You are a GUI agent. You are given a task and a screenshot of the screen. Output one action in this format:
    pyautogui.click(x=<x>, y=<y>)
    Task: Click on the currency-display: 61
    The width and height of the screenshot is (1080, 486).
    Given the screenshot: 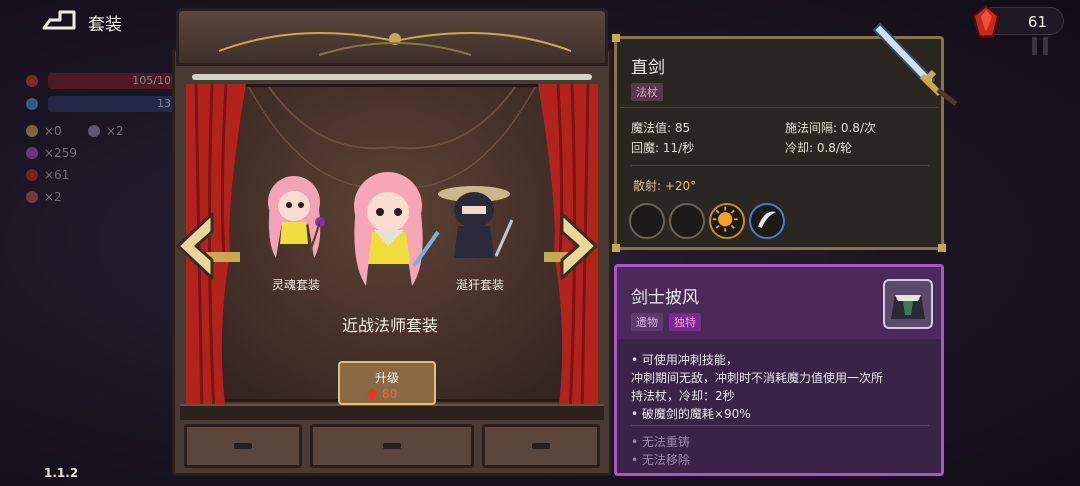 What is the action you would take?
    pyautogui.click(x=1018, y=20)
    